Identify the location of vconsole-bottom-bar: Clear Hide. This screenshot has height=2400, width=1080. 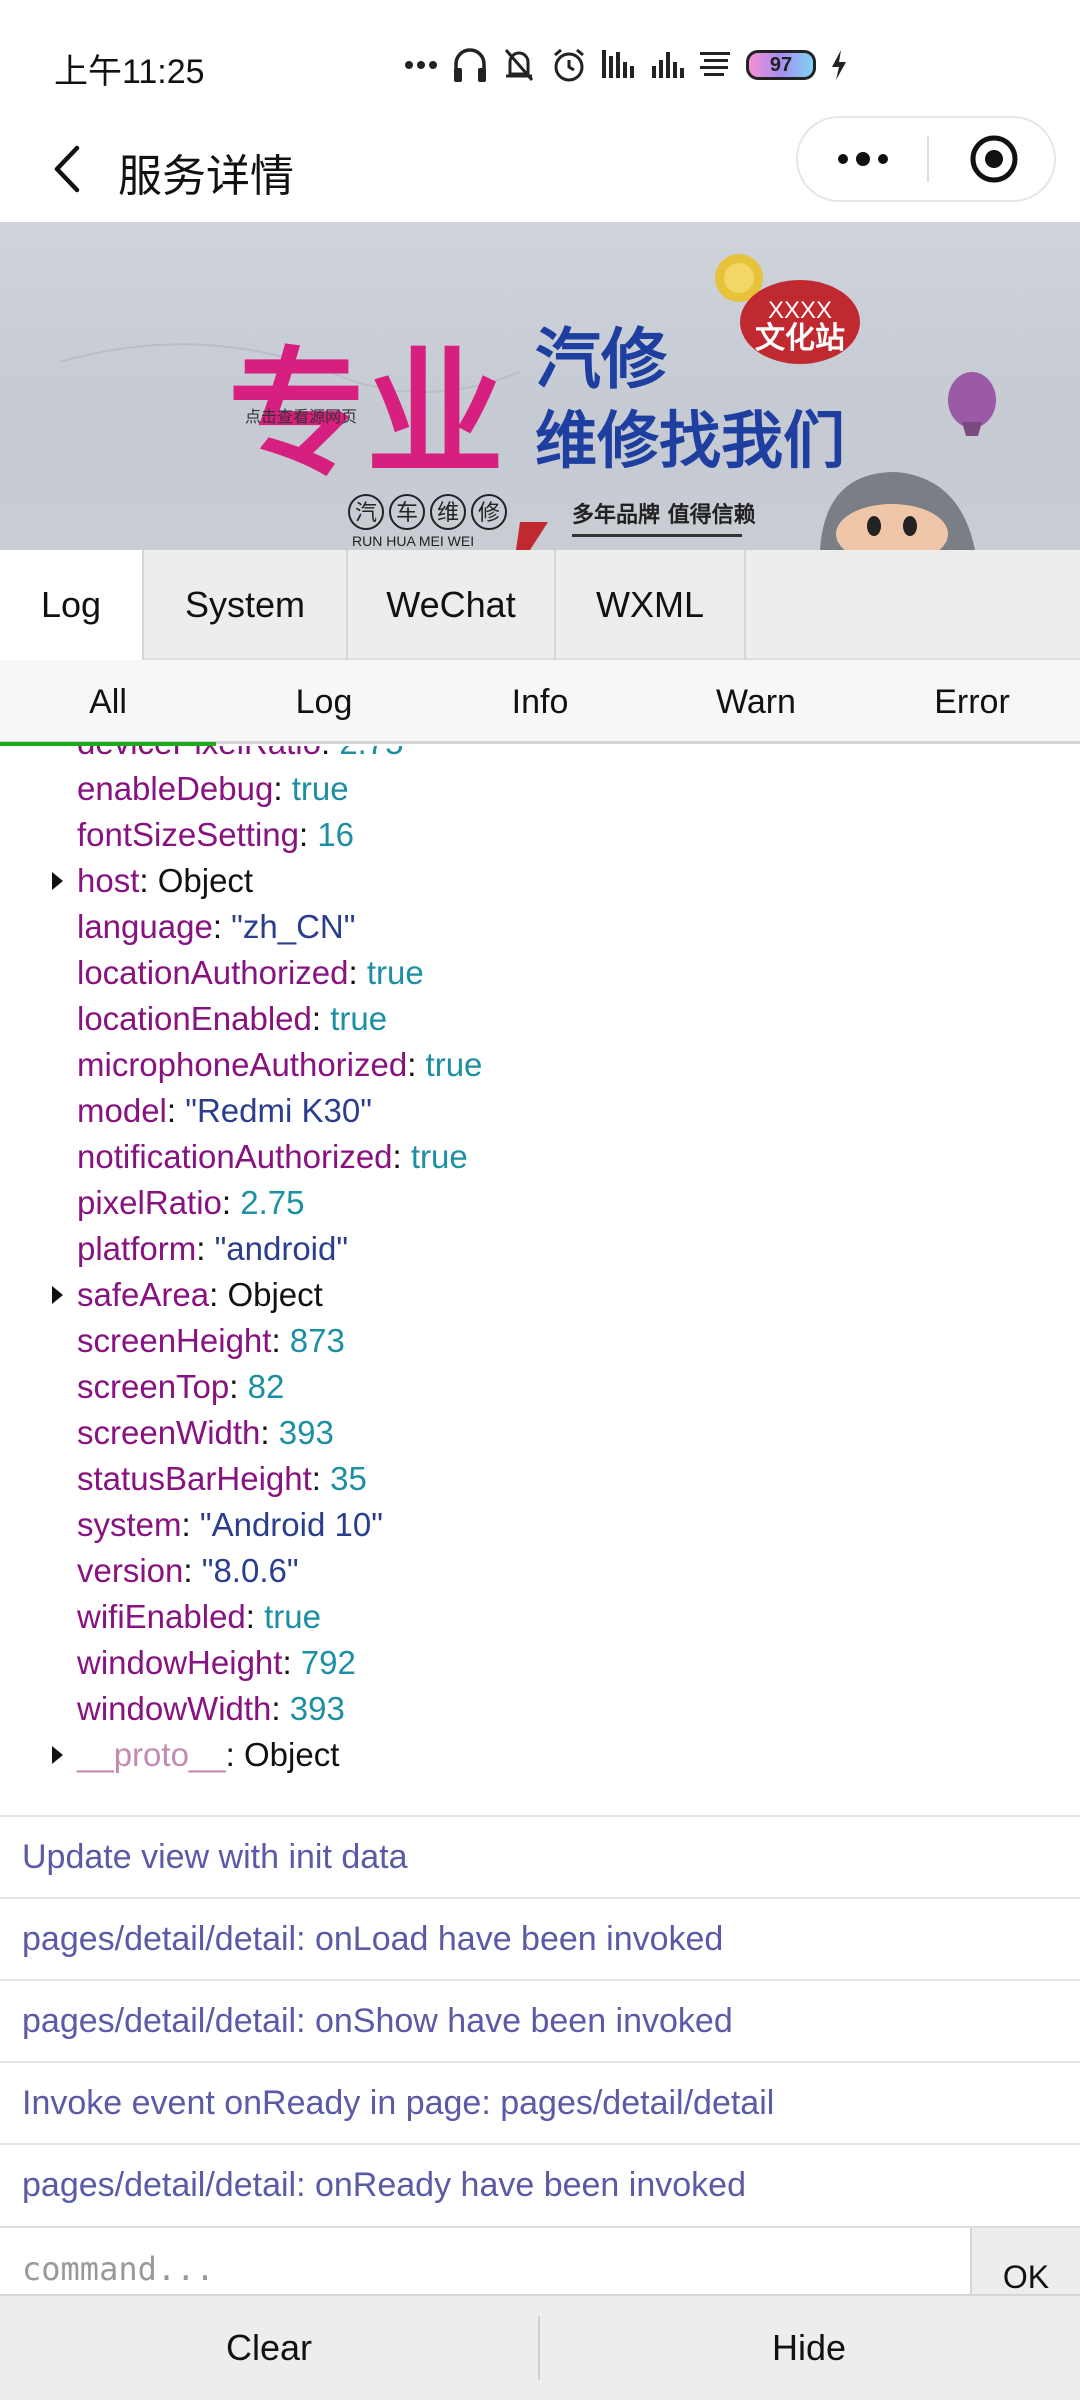
(540, 2347).